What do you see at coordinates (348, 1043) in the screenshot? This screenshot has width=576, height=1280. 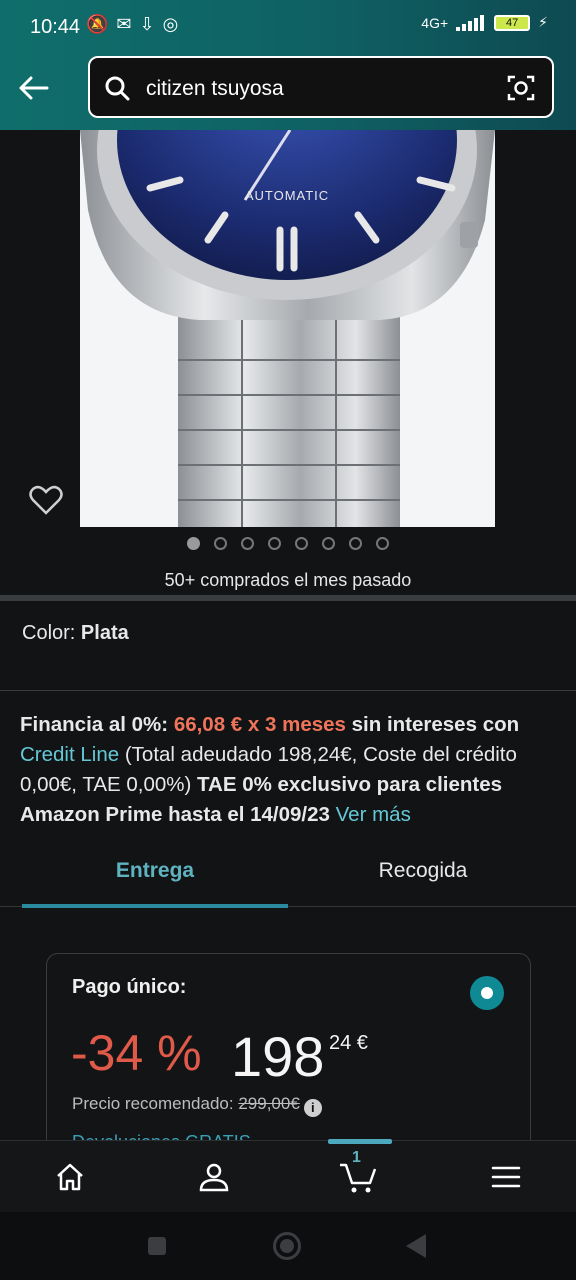 I see `price-fraction: 24 €` at bounding box center [348, 1043].